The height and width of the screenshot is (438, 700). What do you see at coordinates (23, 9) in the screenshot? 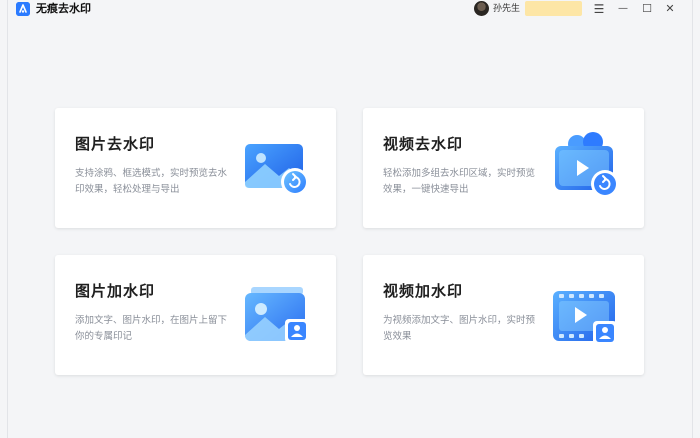
I see `app-logo-icon` at bounding box center [23, 9].